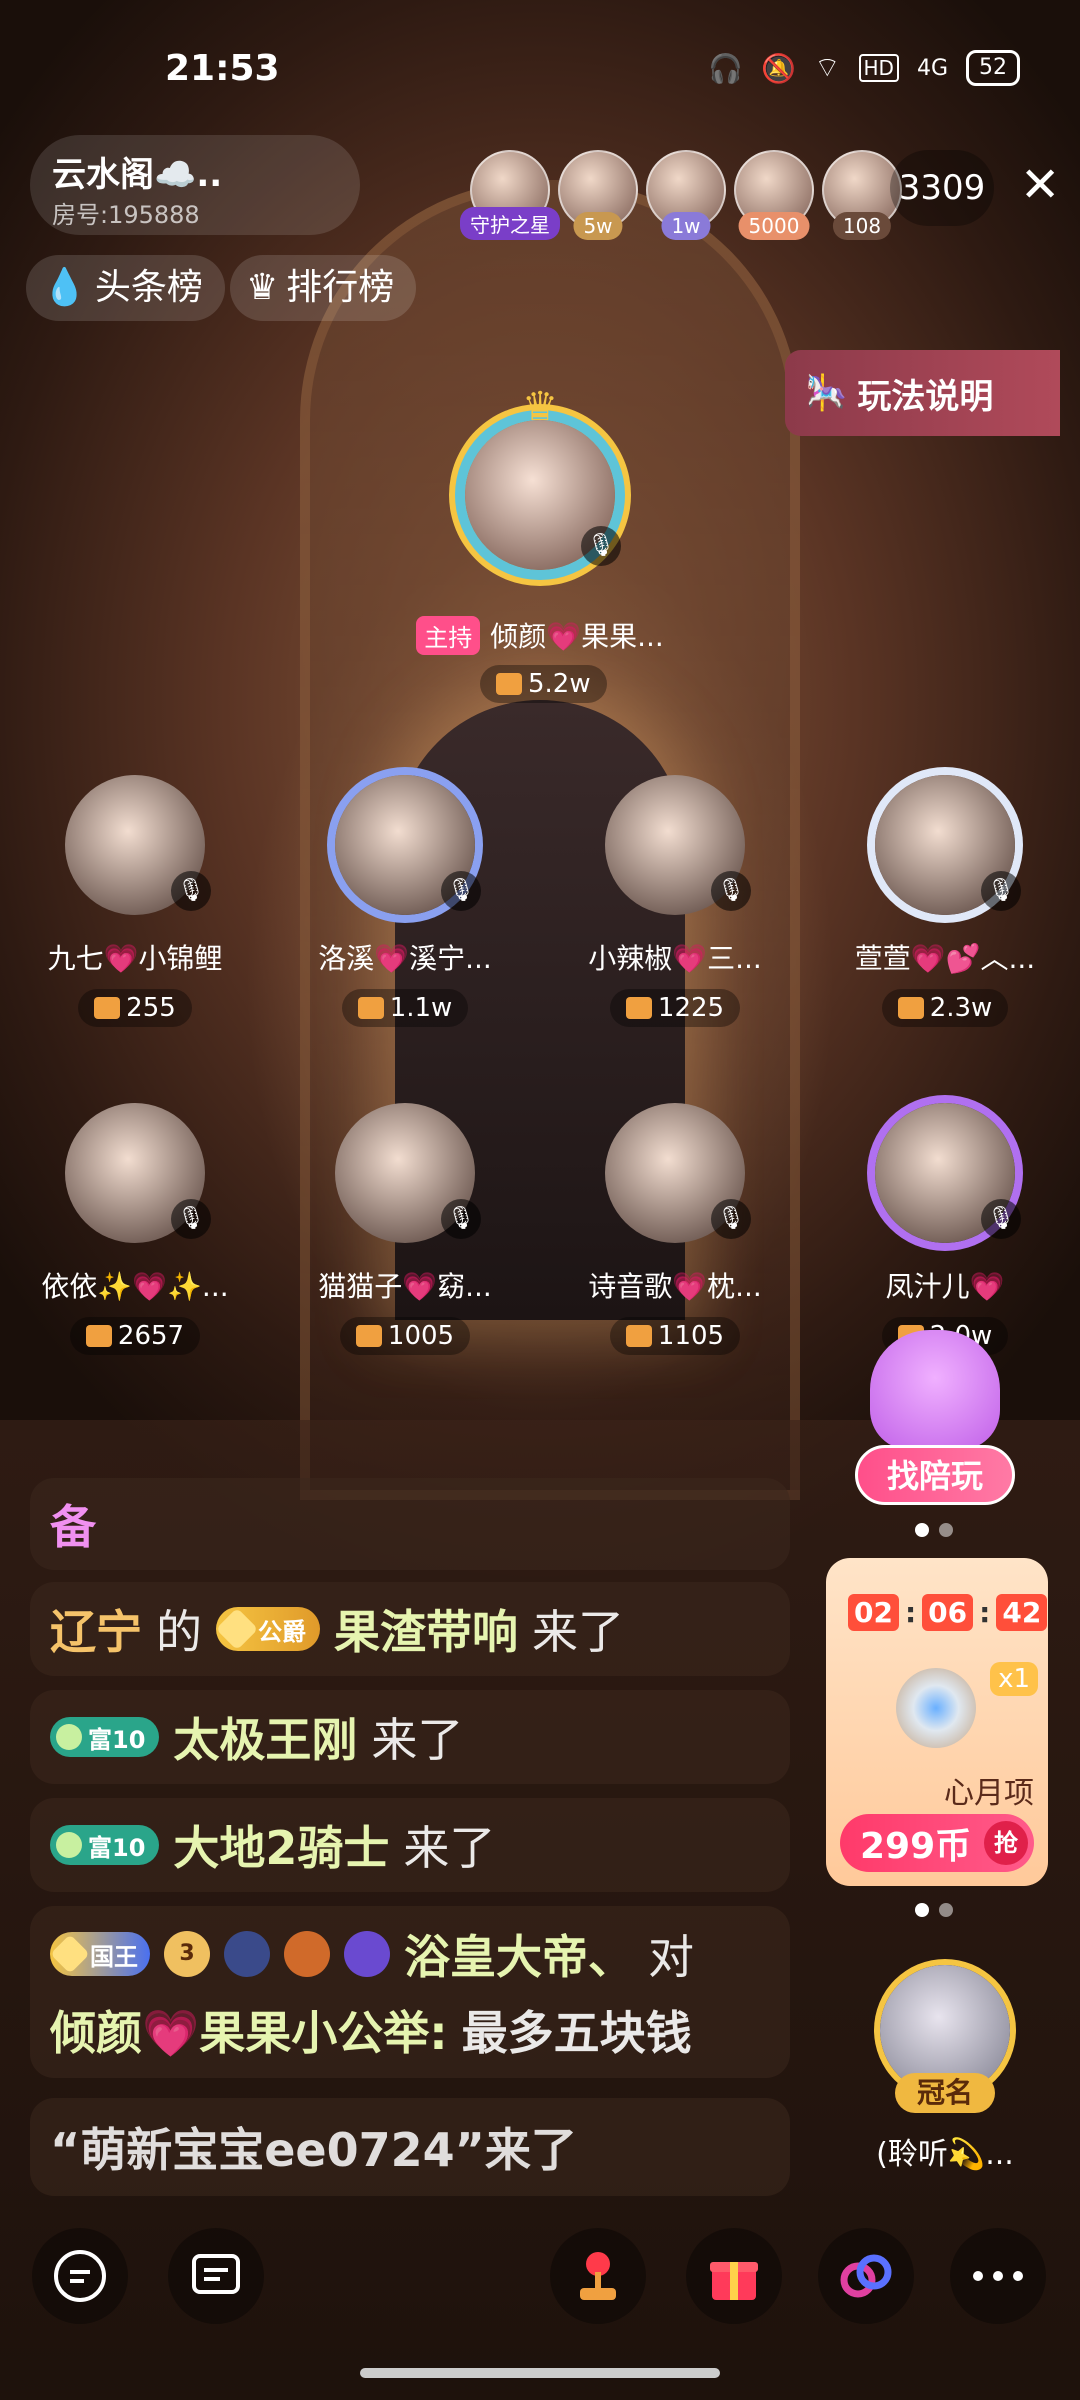 The image size is (1080, 2400). Describe the element at coordinates (70, 1954) in the screenshot. I see `diamond-icon` at that location.